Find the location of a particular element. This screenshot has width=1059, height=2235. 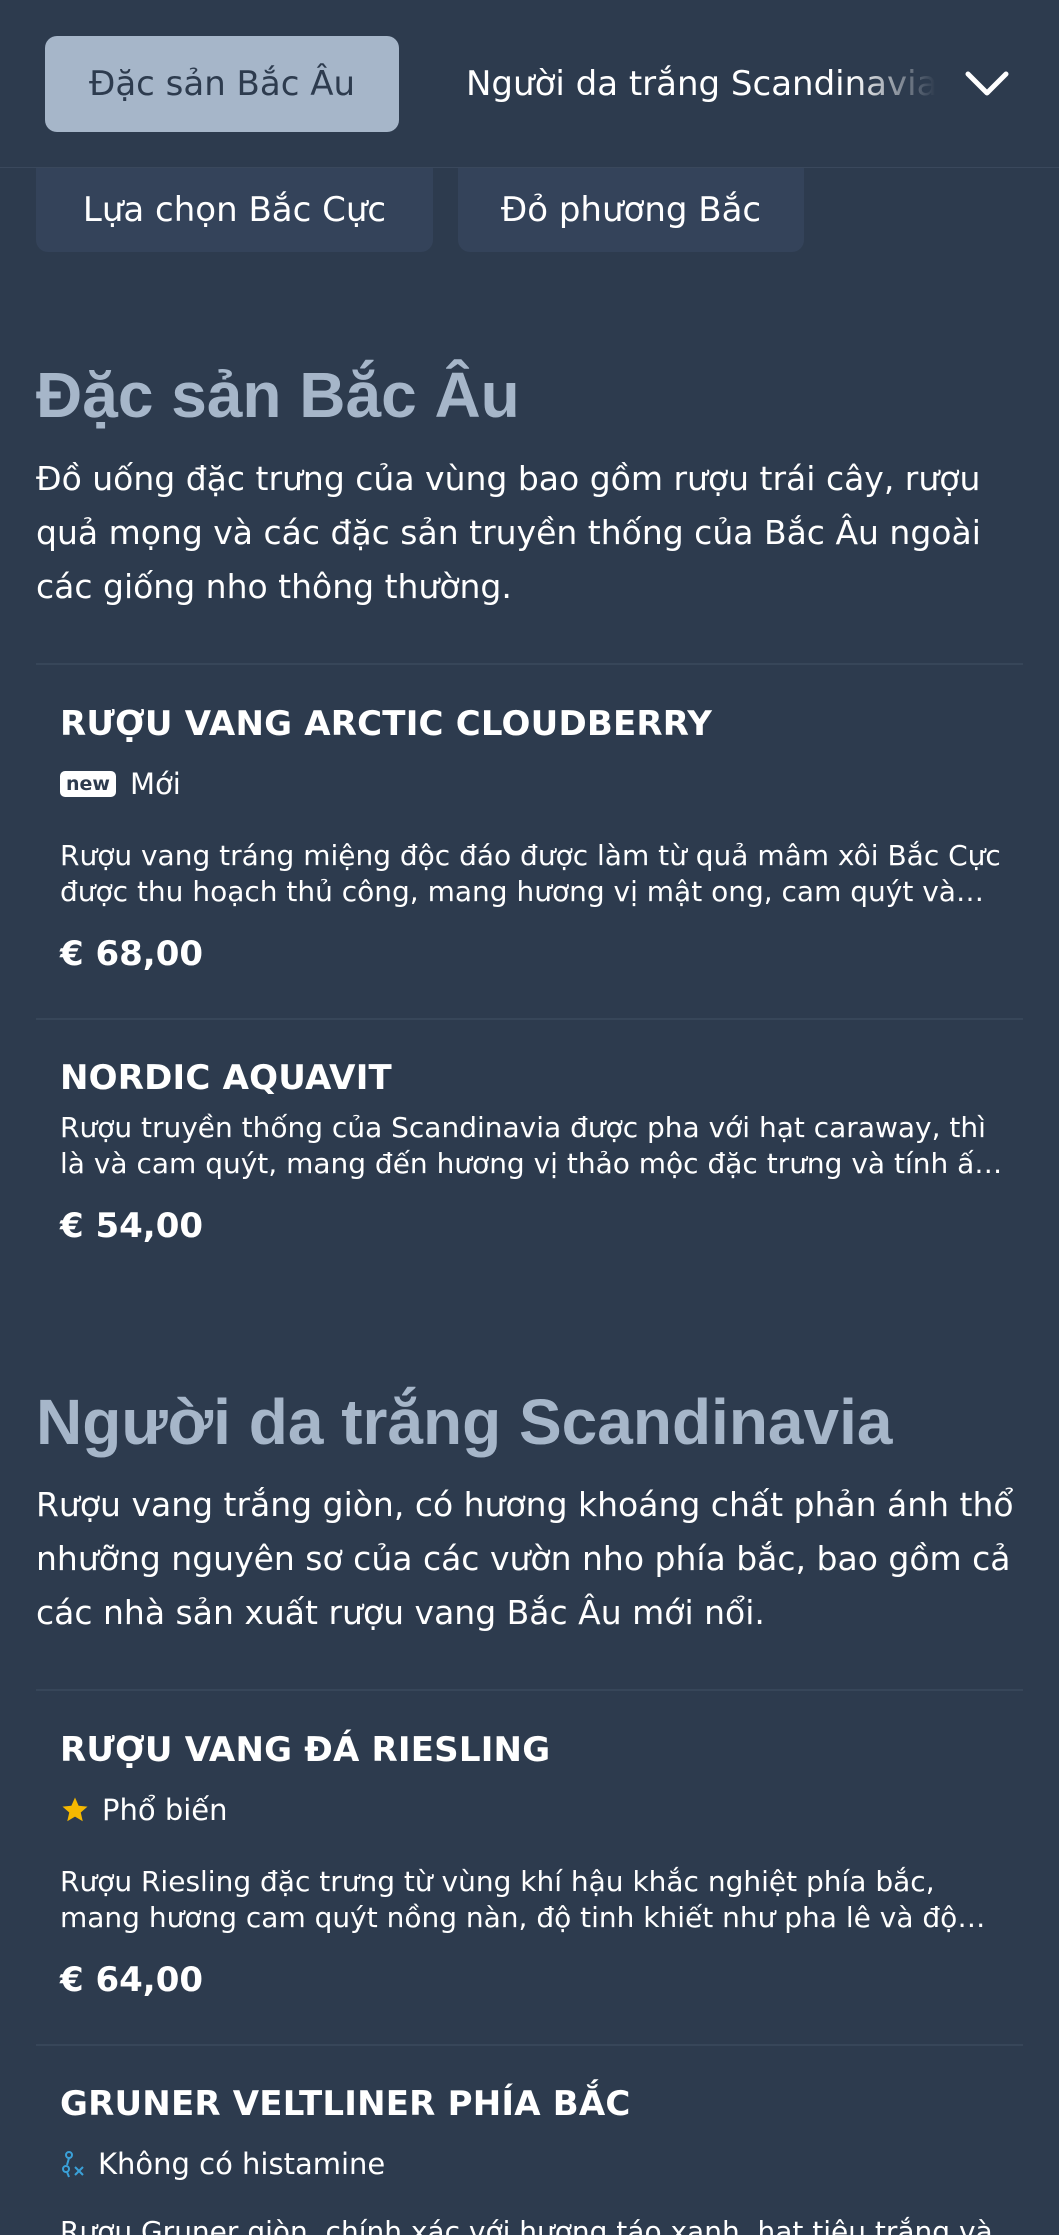

tag-label: Mới is located at coordinates (155, 784).